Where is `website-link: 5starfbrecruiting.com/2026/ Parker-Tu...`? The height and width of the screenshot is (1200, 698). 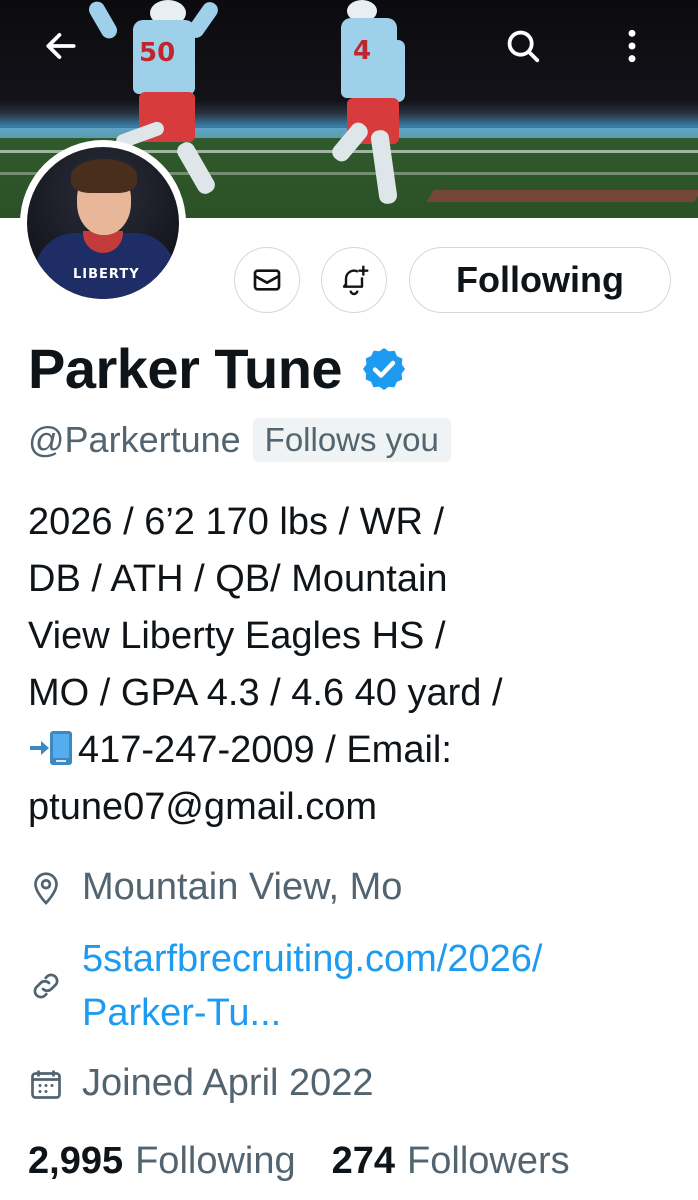 website-link: 5starfbrecruiting.com/2026/ Parker-Tu... is located at coordinates (312, 986).